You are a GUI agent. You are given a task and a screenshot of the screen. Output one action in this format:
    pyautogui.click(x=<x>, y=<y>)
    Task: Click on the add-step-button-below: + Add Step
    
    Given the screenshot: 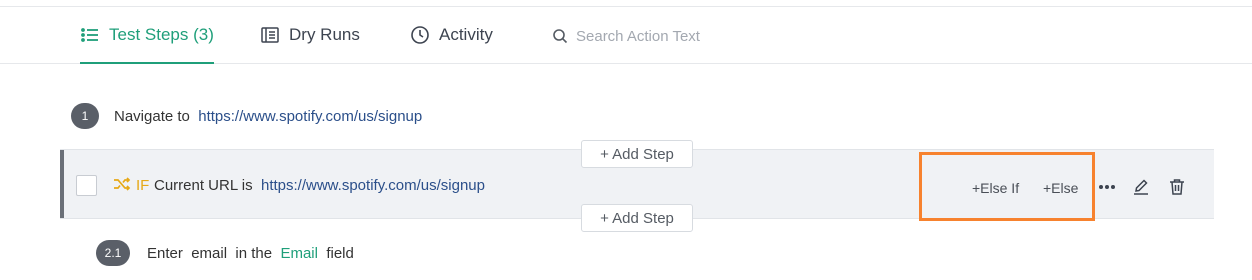 What is the action you would take?
    pyautogui.click(x=637, y=218)
    